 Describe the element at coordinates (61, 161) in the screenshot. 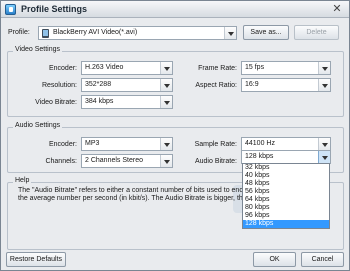

I see `channels-label: Channels:` at that location.